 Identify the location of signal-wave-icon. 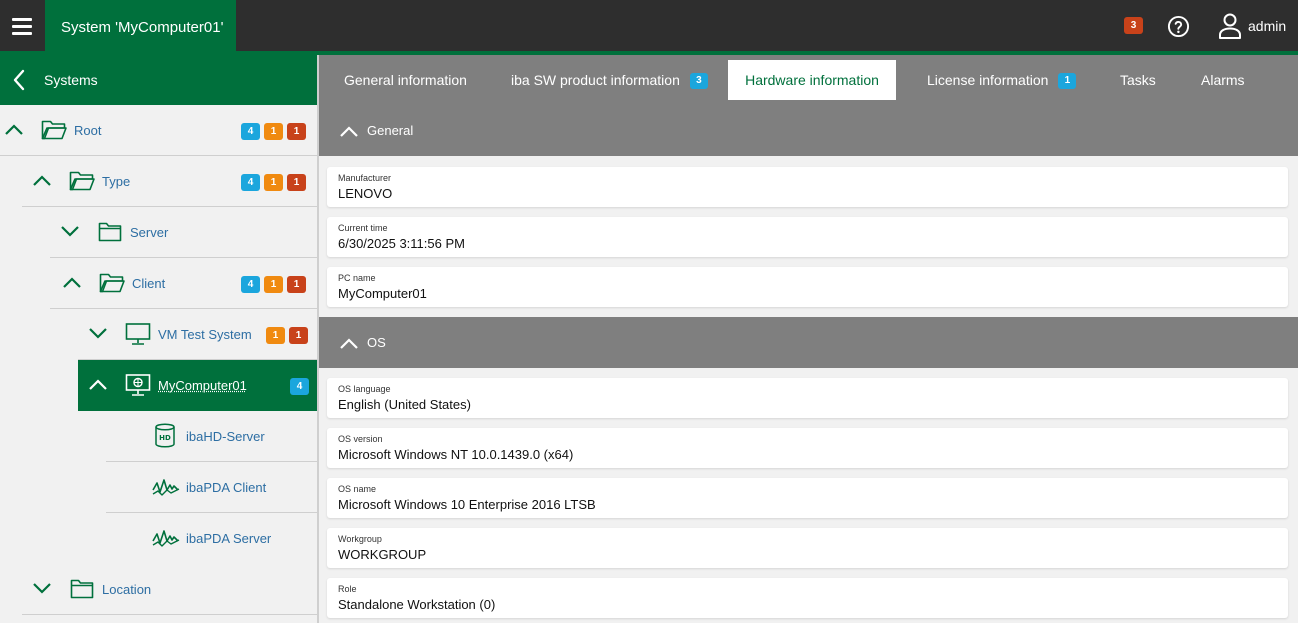
(166, 538).